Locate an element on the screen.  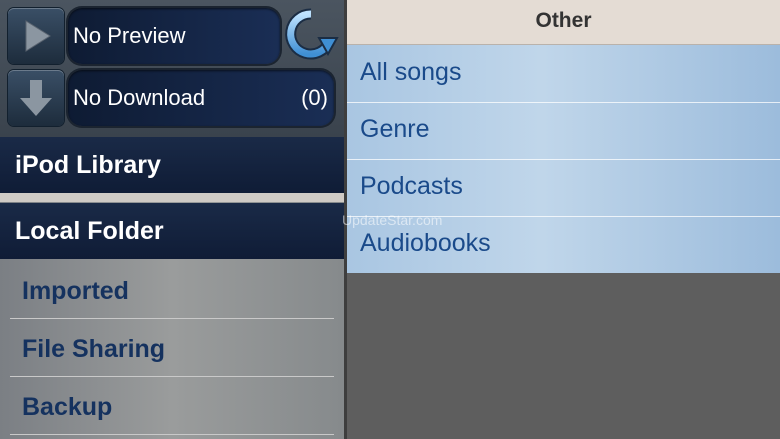
sidebar-item-file-sharing: File Sharing is located at coordinates (172, 348).